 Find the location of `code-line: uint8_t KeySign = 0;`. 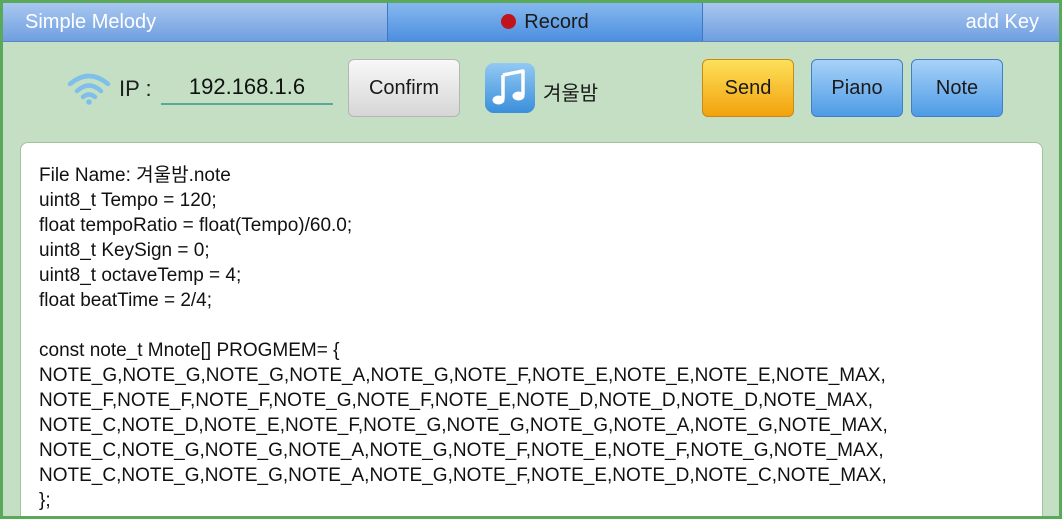

code-line: uint8_t KeySign = 0; is located at coordinates (124, 250).